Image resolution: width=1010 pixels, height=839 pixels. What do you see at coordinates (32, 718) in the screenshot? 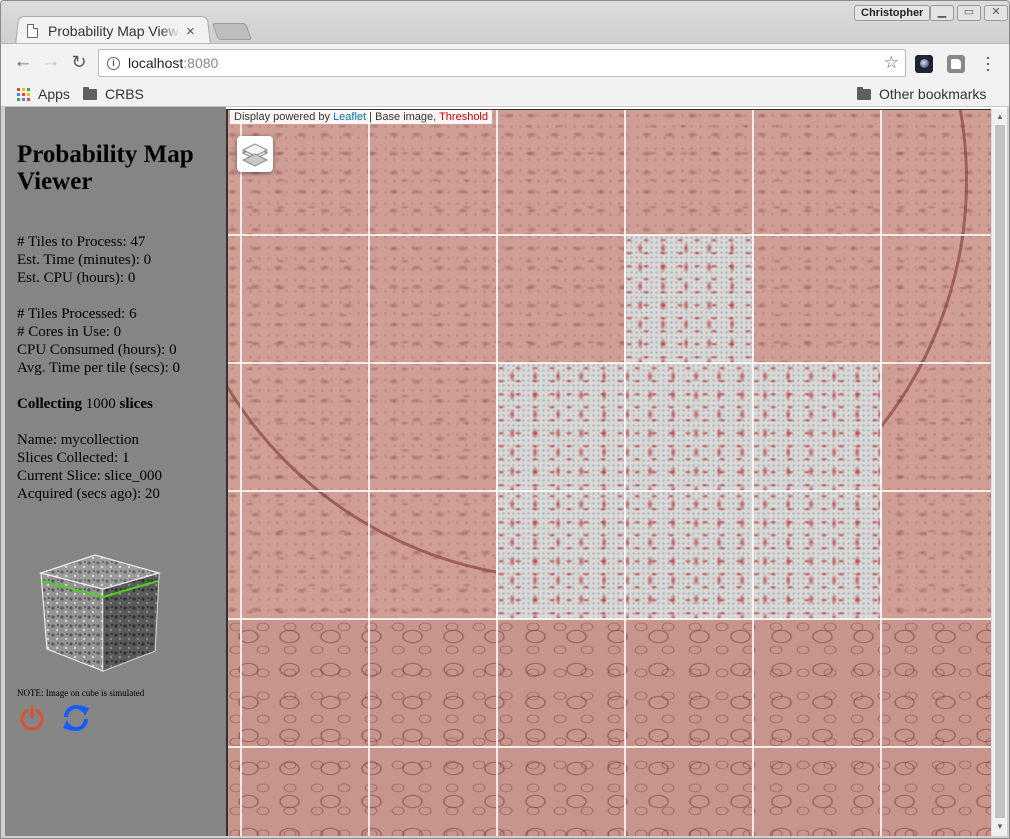
I see `power-icon` at bounding box center [32, 718].